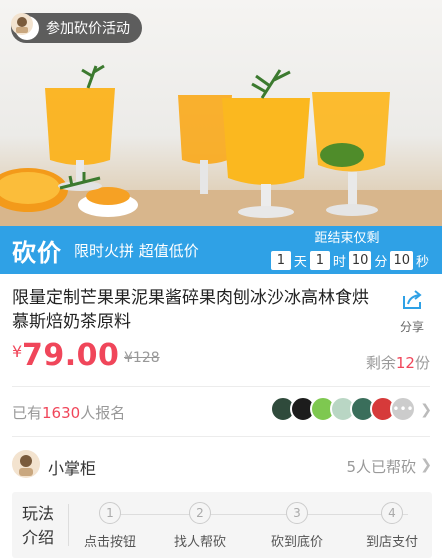  What do you see at coordinates (422, 363) in the screenshot?
I see `stock-suffix: 份` at bounding box center [422, 363].